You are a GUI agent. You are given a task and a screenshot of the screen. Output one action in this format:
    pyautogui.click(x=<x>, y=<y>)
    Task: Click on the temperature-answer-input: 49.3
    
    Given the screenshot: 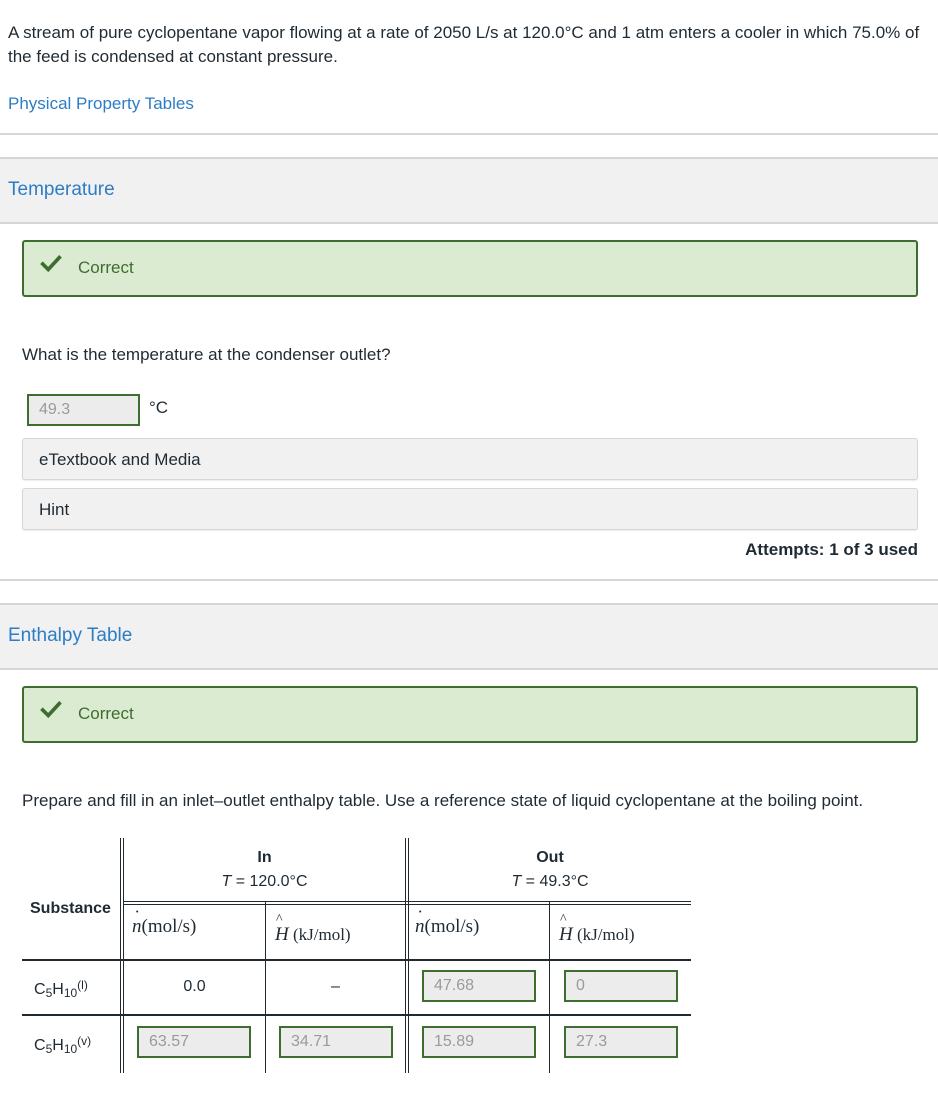 What is the action you would take?
    pyautogui.click(x=83, y=410)
    